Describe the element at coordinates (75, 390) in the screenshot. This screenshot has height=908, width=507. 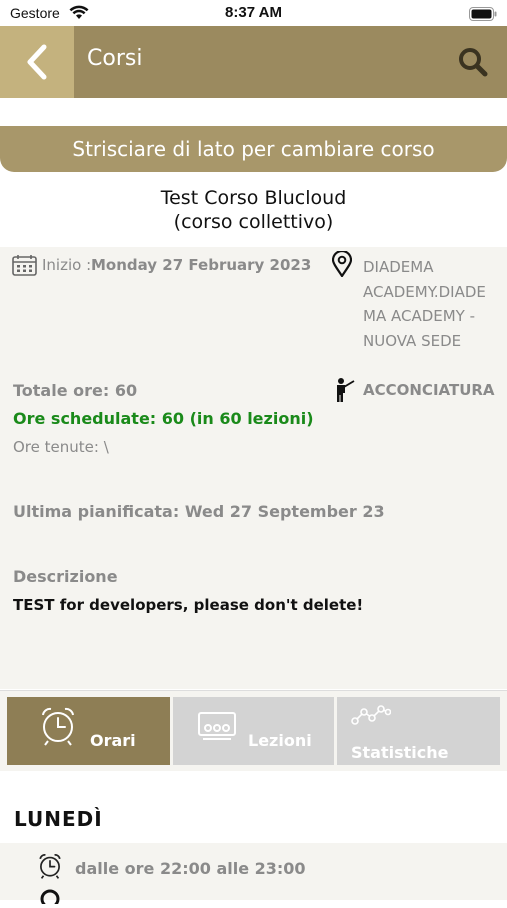
I see `total-hours: Totale ore: 60` at that location.